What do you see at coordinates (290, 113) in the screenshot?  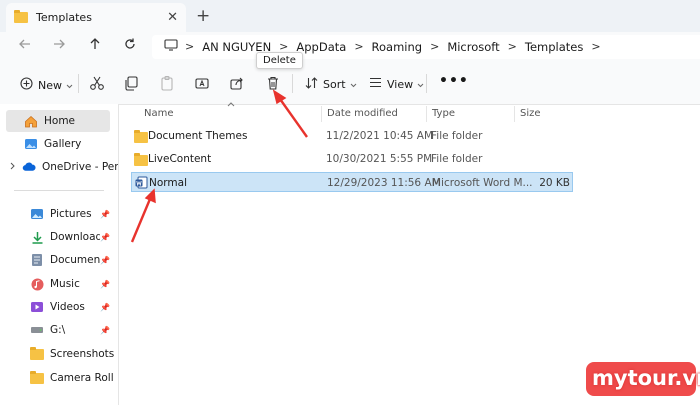 I see `arrow-to-delete` at bounding box center [290, 113].